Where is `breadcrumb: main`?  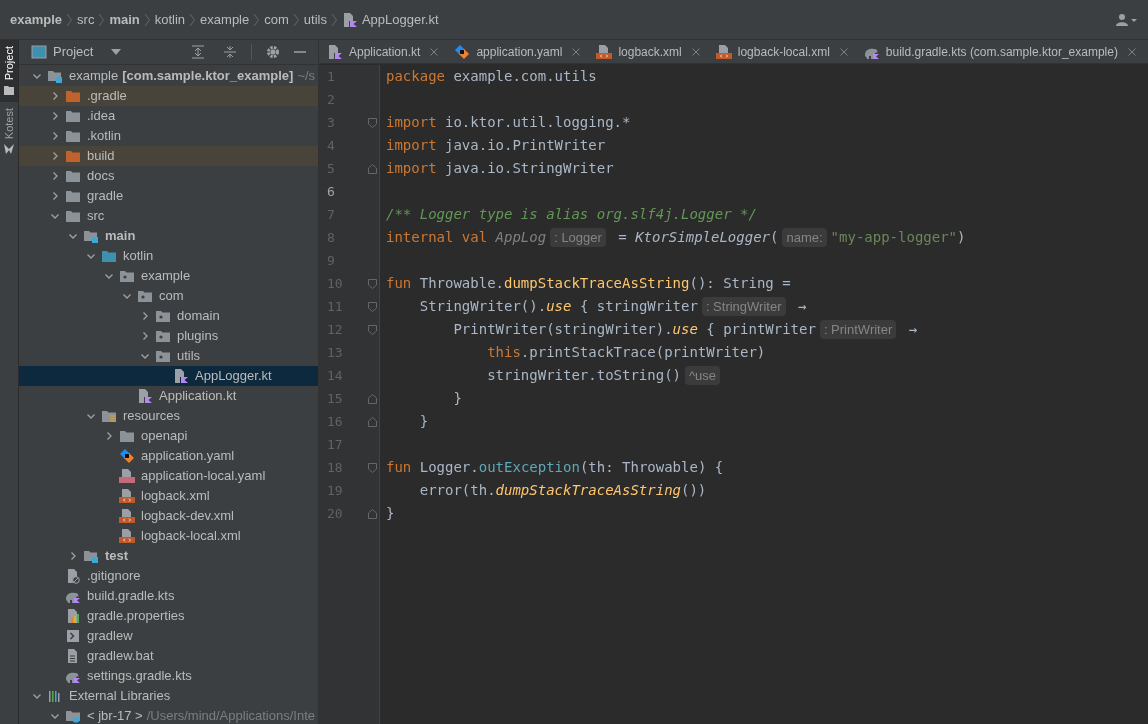 breadcrumb: main is located at coordinates (124, 19).